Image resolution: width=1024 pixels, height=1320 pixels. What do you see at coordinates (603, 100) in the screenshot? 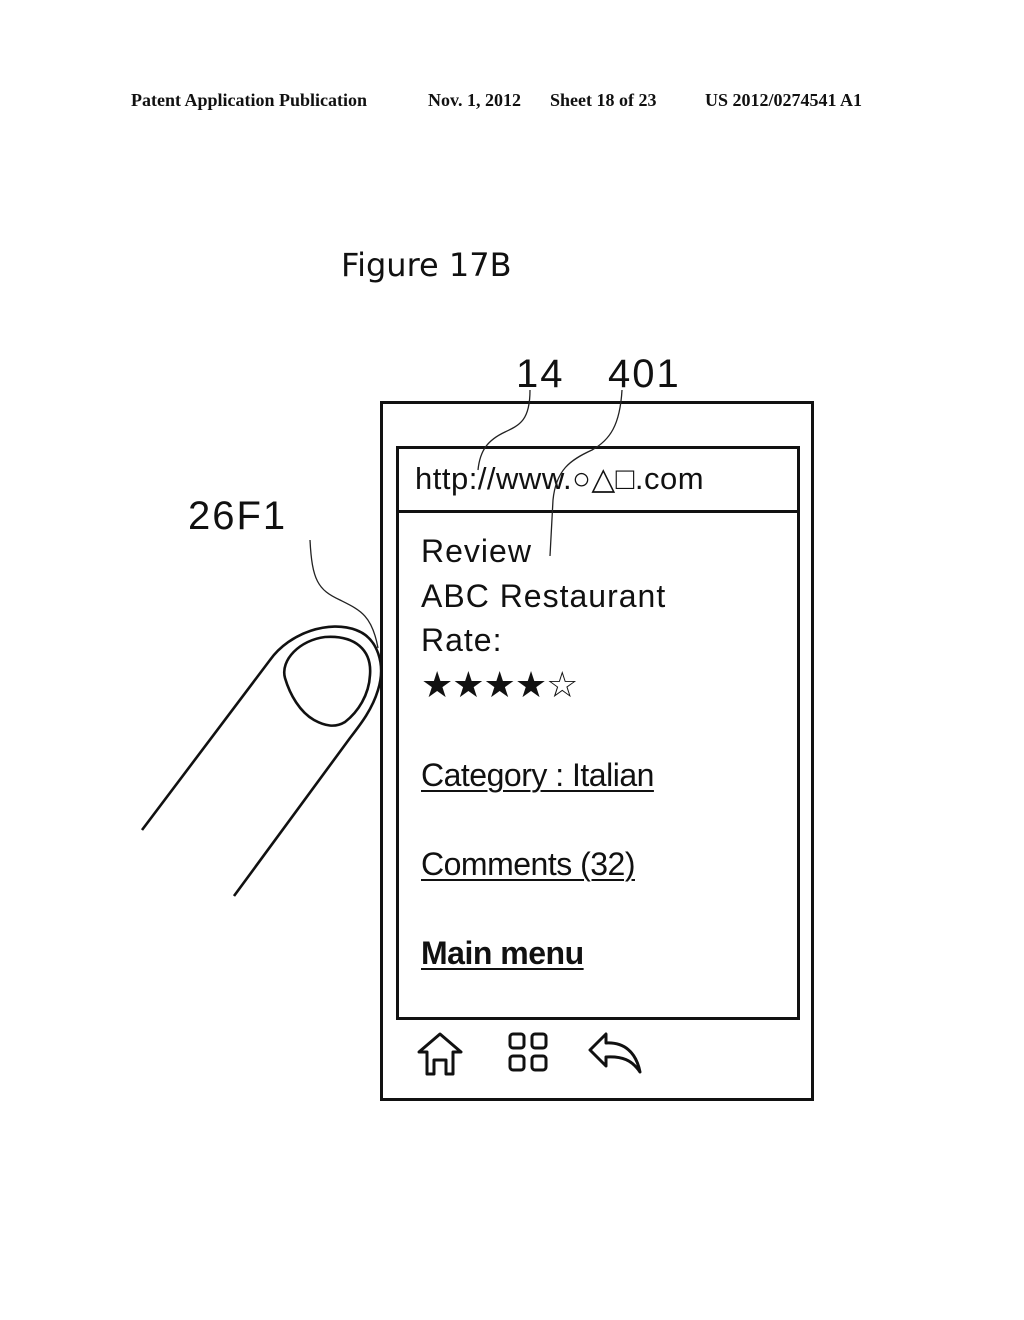
I see `sheet-number: Sheet 18 of 23` at bounding box center [603, 100].